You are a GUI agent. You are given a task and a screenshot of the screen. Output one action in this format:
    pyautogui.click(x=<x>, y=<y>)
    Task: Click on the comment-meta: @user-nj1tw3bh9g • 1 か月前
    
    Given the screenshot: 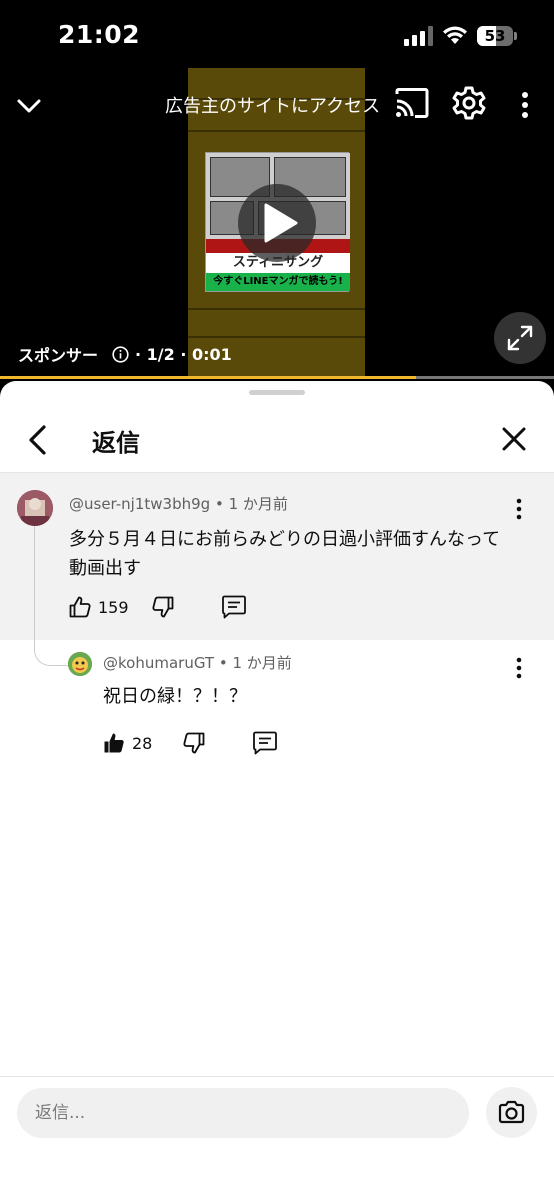 What is the action you would take?
    pyautogui.click(x=178, y=503)
    